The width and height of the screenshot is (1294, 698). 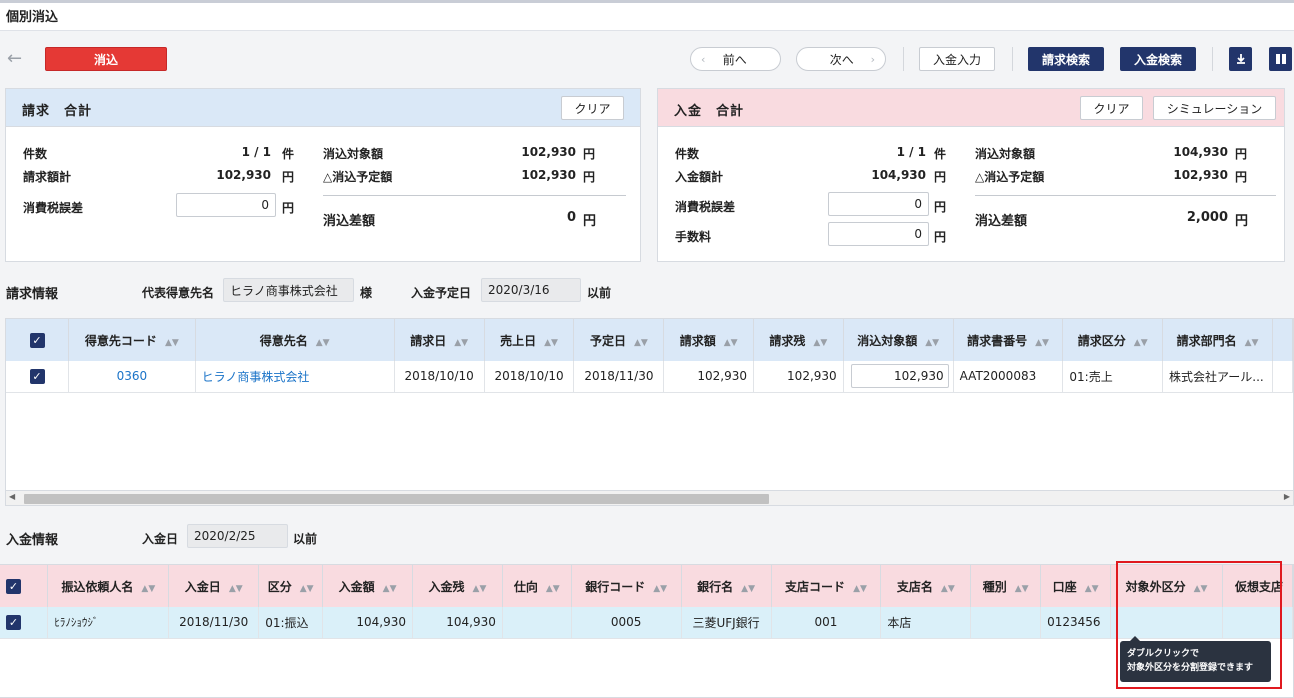 I want to click on invoice-summary-title: 請求 合計, so click(x=57, y=111).